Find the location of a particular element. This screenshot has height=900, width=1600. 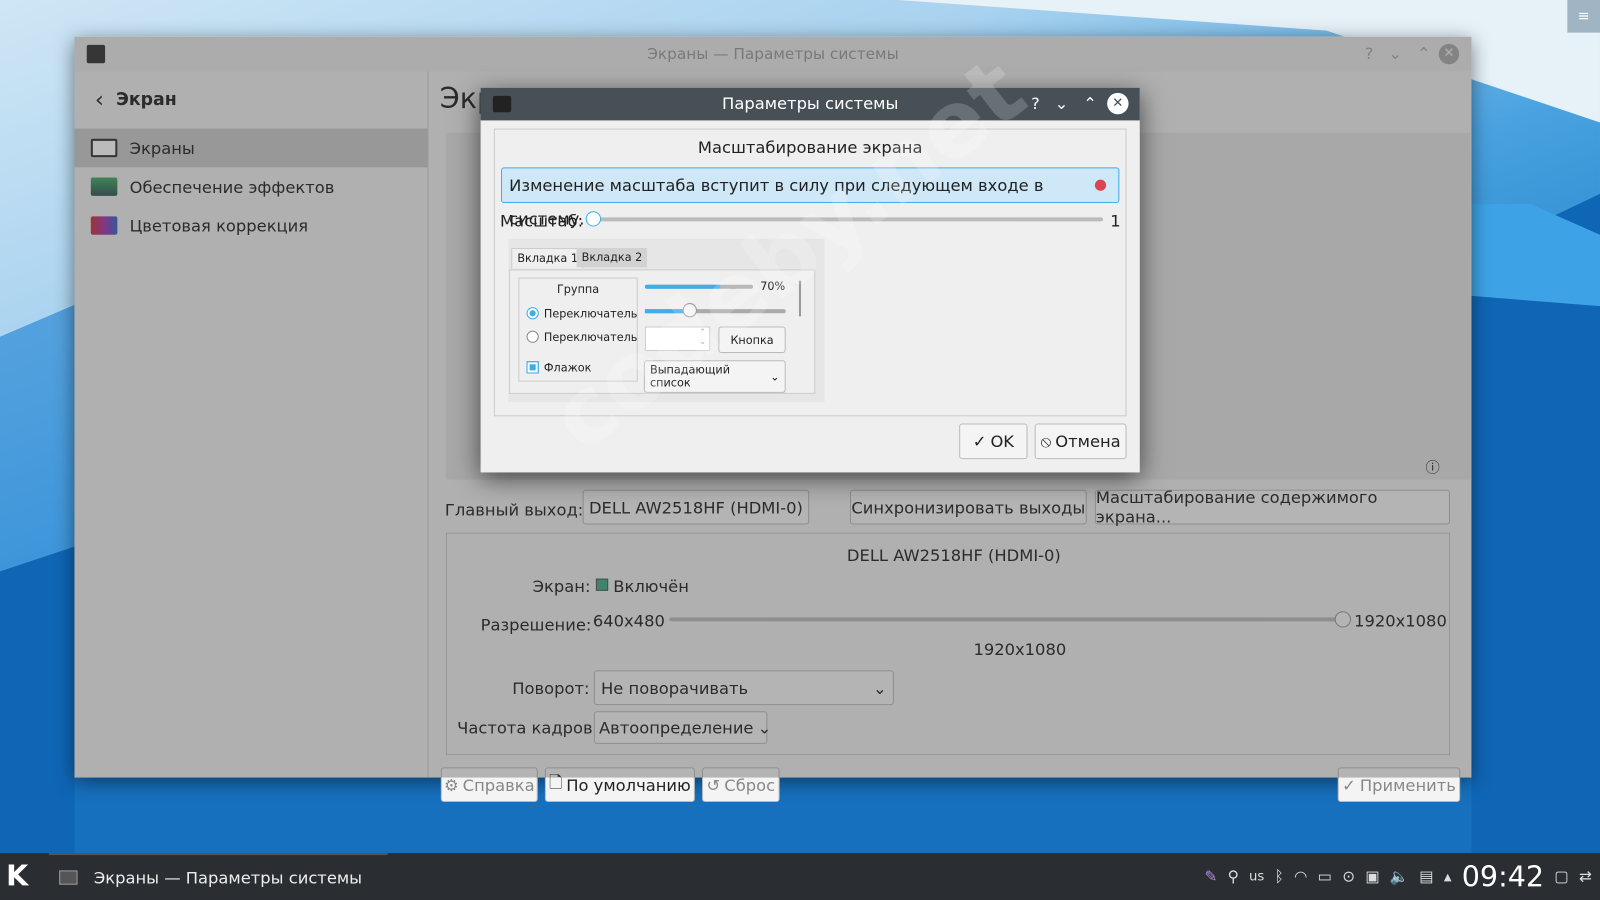

radio-unchecked is located at coordinates (532, 336).